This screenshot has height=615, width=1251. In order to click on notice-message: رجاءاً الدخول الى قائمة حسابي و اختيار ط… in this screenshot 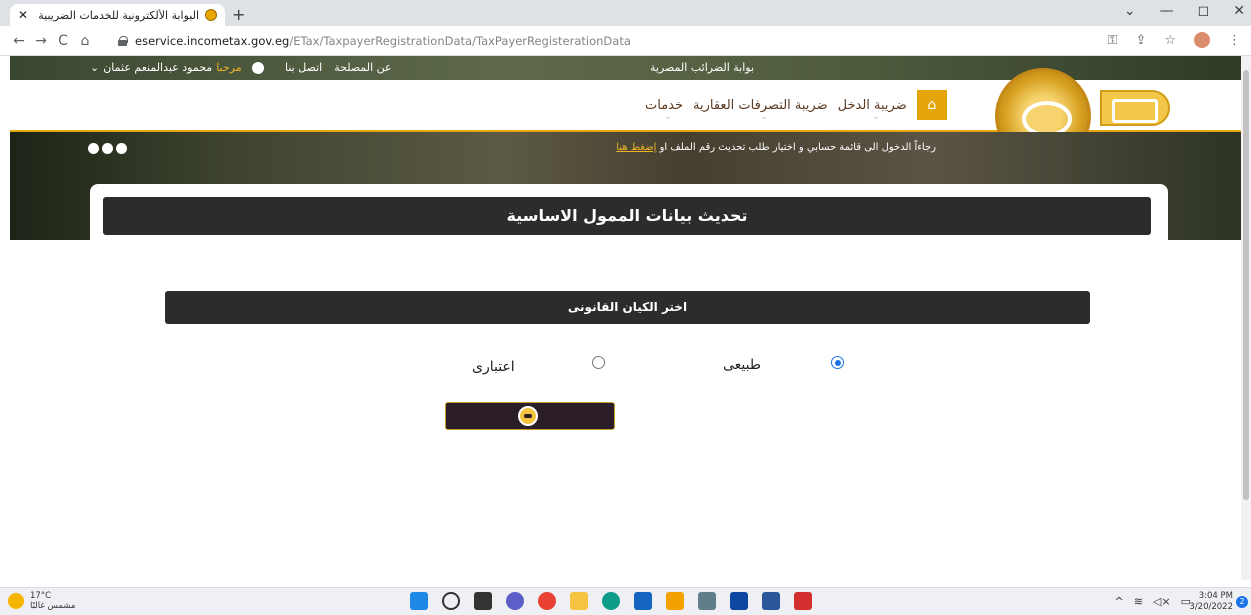, I will do `click(797, 147)`.